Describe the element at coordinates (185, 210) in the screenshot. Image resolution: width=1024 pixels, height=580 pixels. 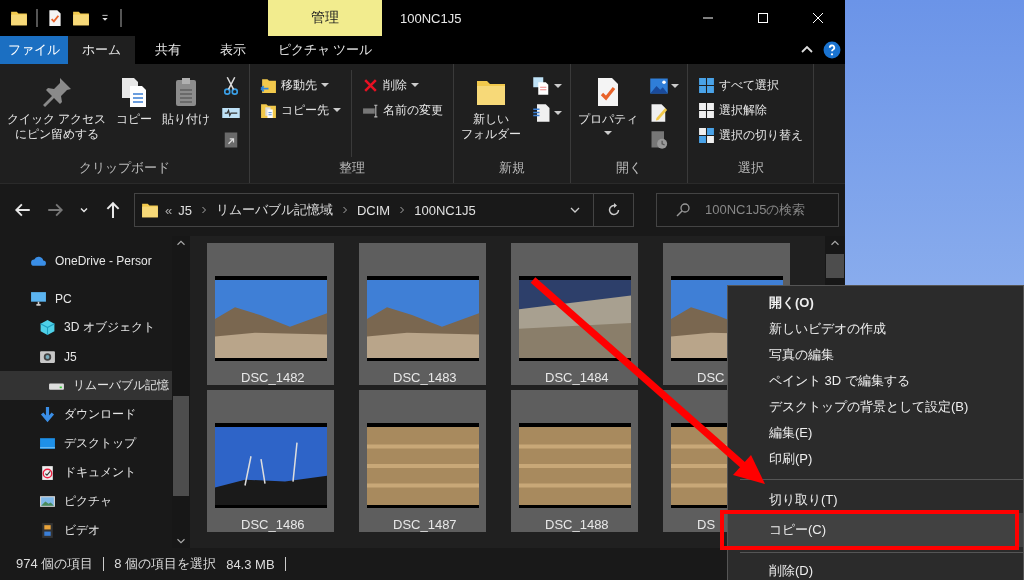
I see `breadcrumb: J5` at that location.